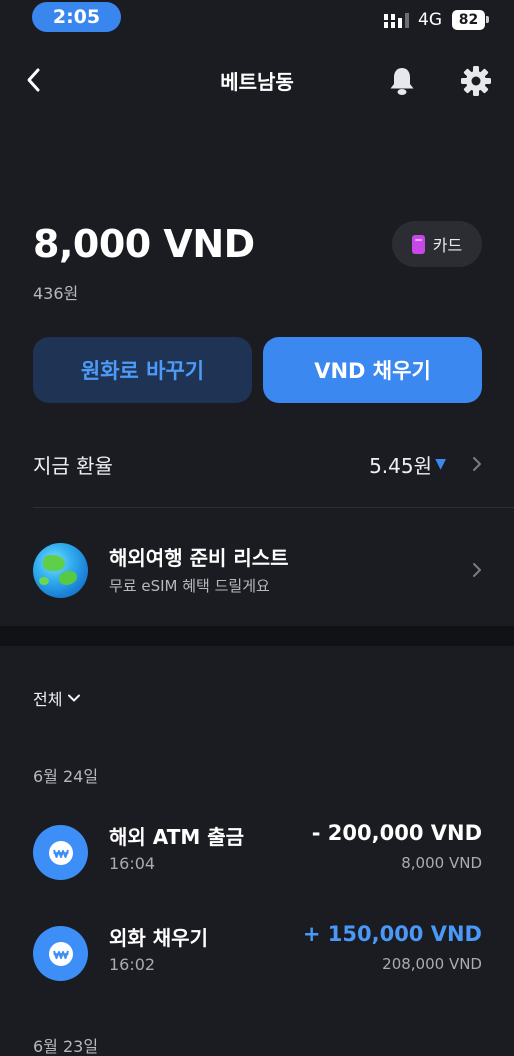 This screenshot has height=1056, width=514. Describe the element at coordinates (392, 934) in the screenshot. I see `transaction-amount: + 150,000 VND` at that location.